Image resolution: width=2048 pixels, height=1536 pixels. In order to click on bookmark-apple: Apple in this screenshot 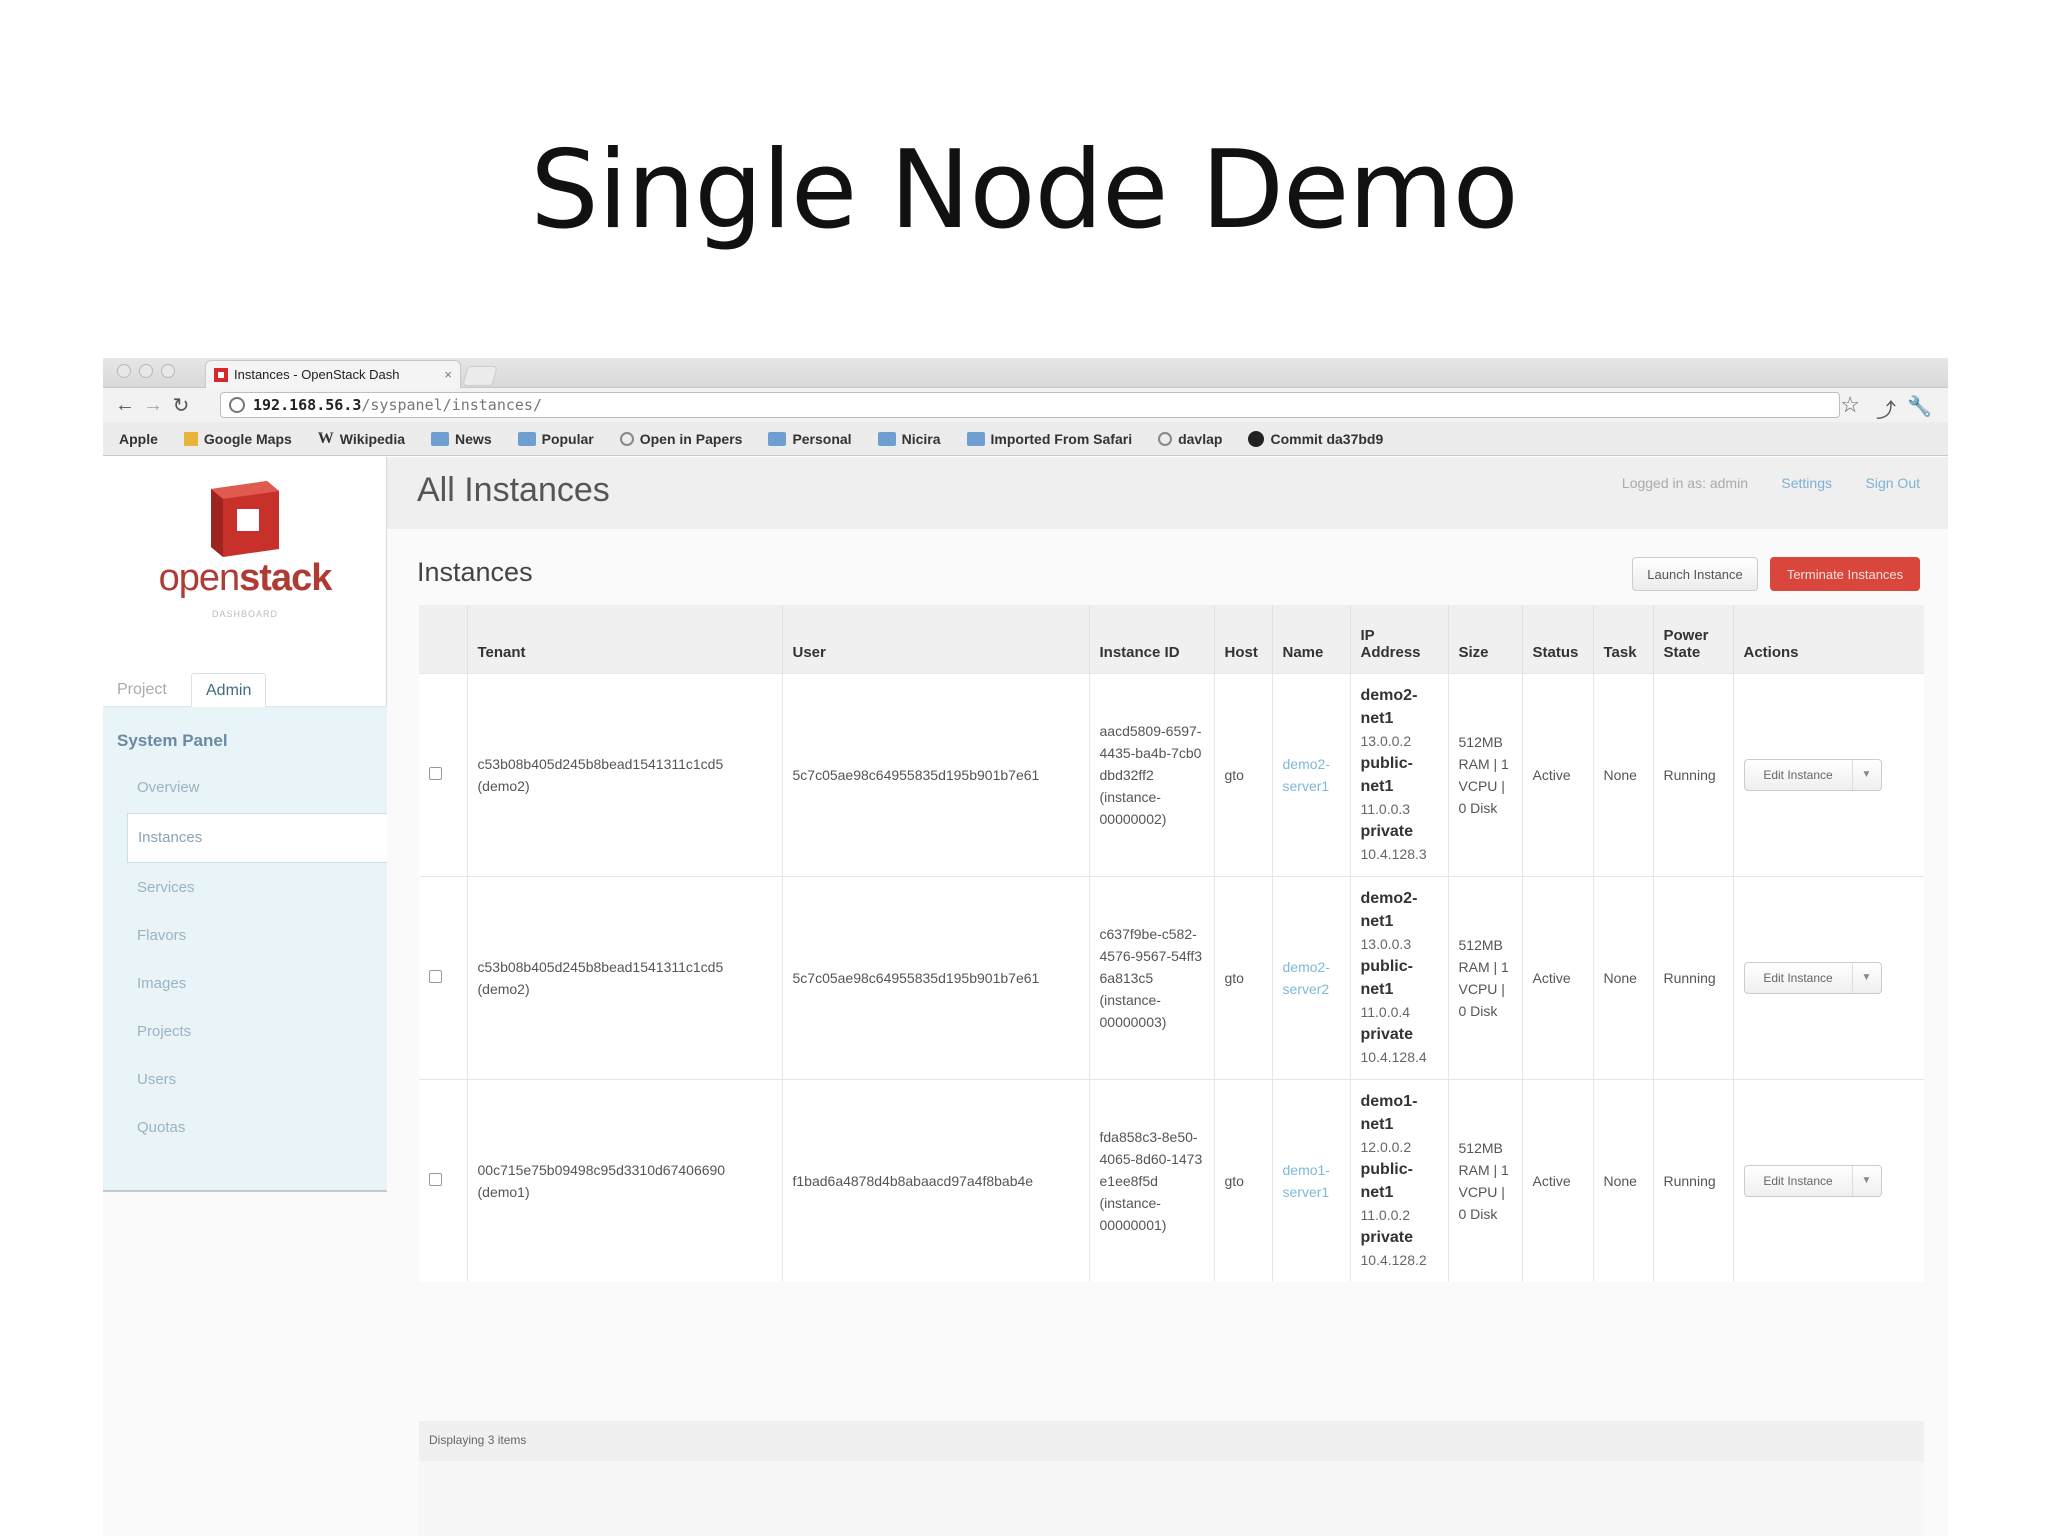, I will do `click(135, 439)`.